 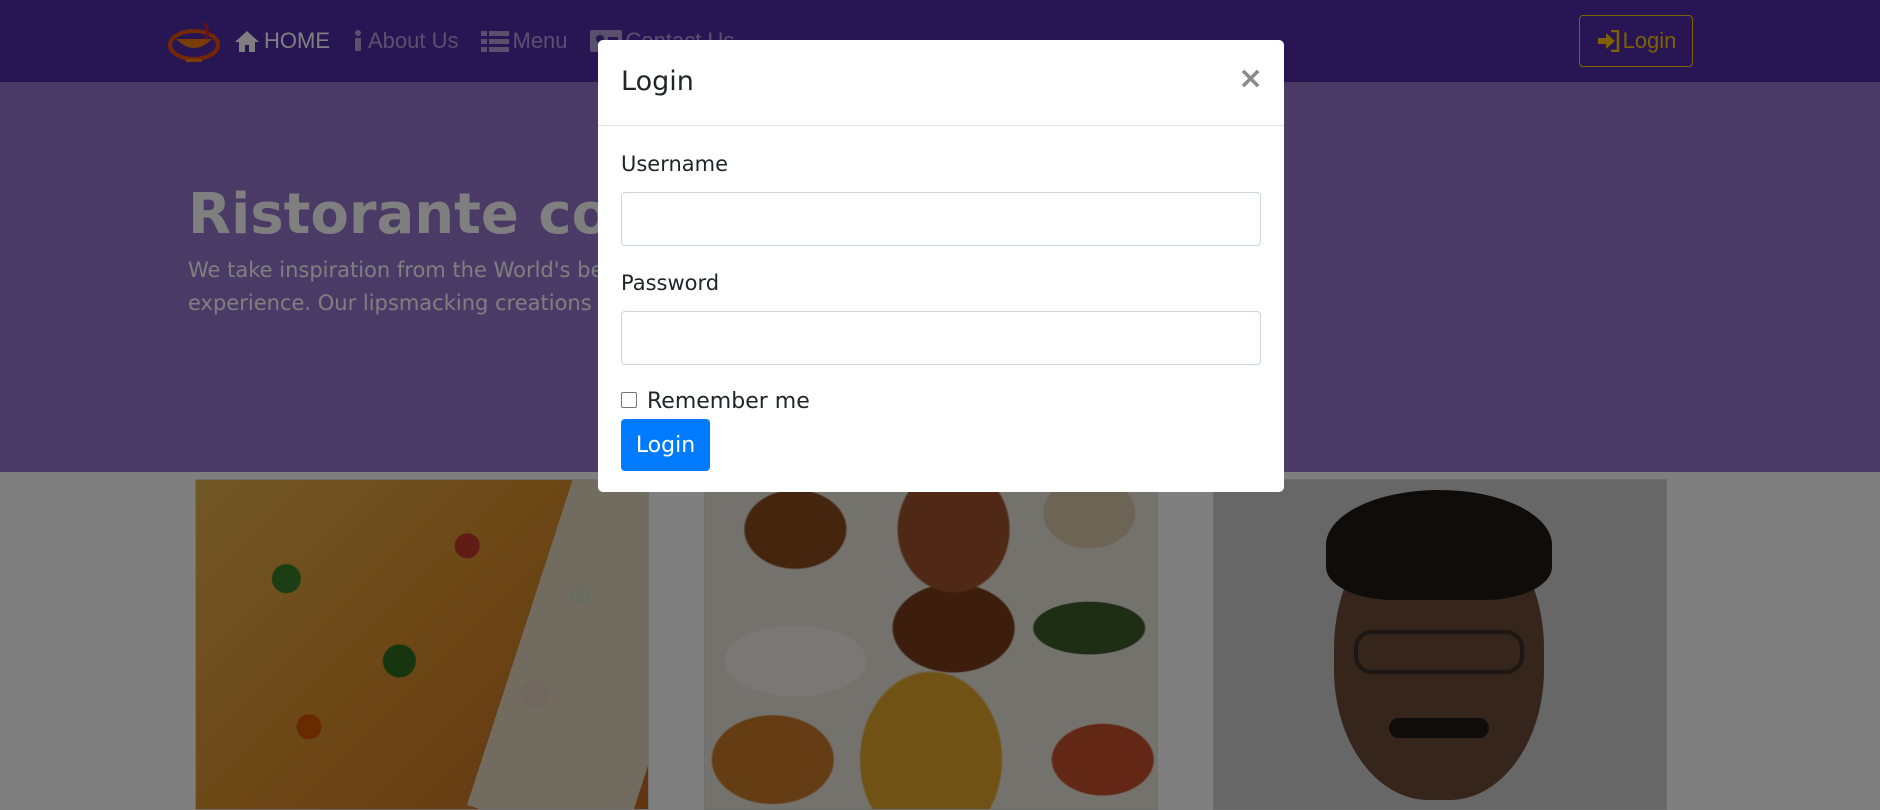 What do you see at coordinates (941, 219) in the screenshot?
I see `username-field` at bounding box center [941, 219].